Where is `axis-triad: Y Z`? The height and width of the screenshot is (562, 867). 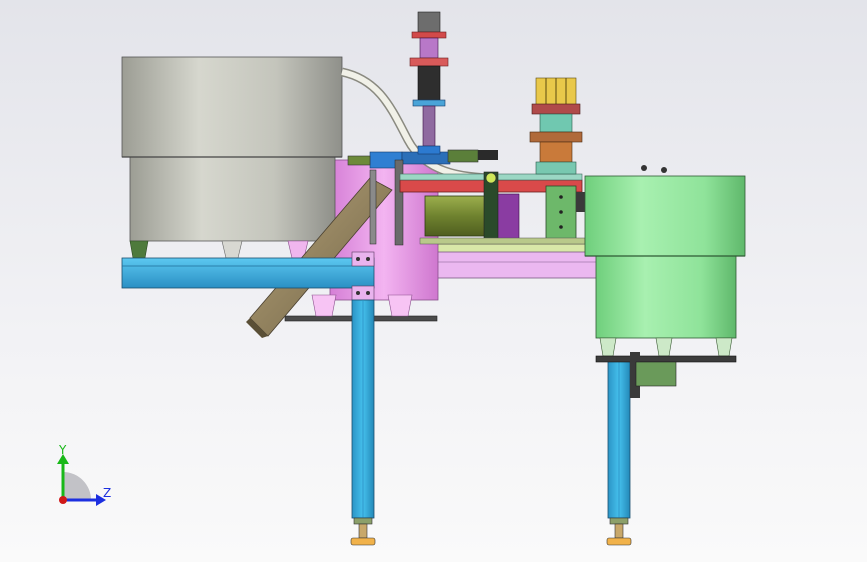
axis-triad: Y Z is located at coordinates (84, 474).